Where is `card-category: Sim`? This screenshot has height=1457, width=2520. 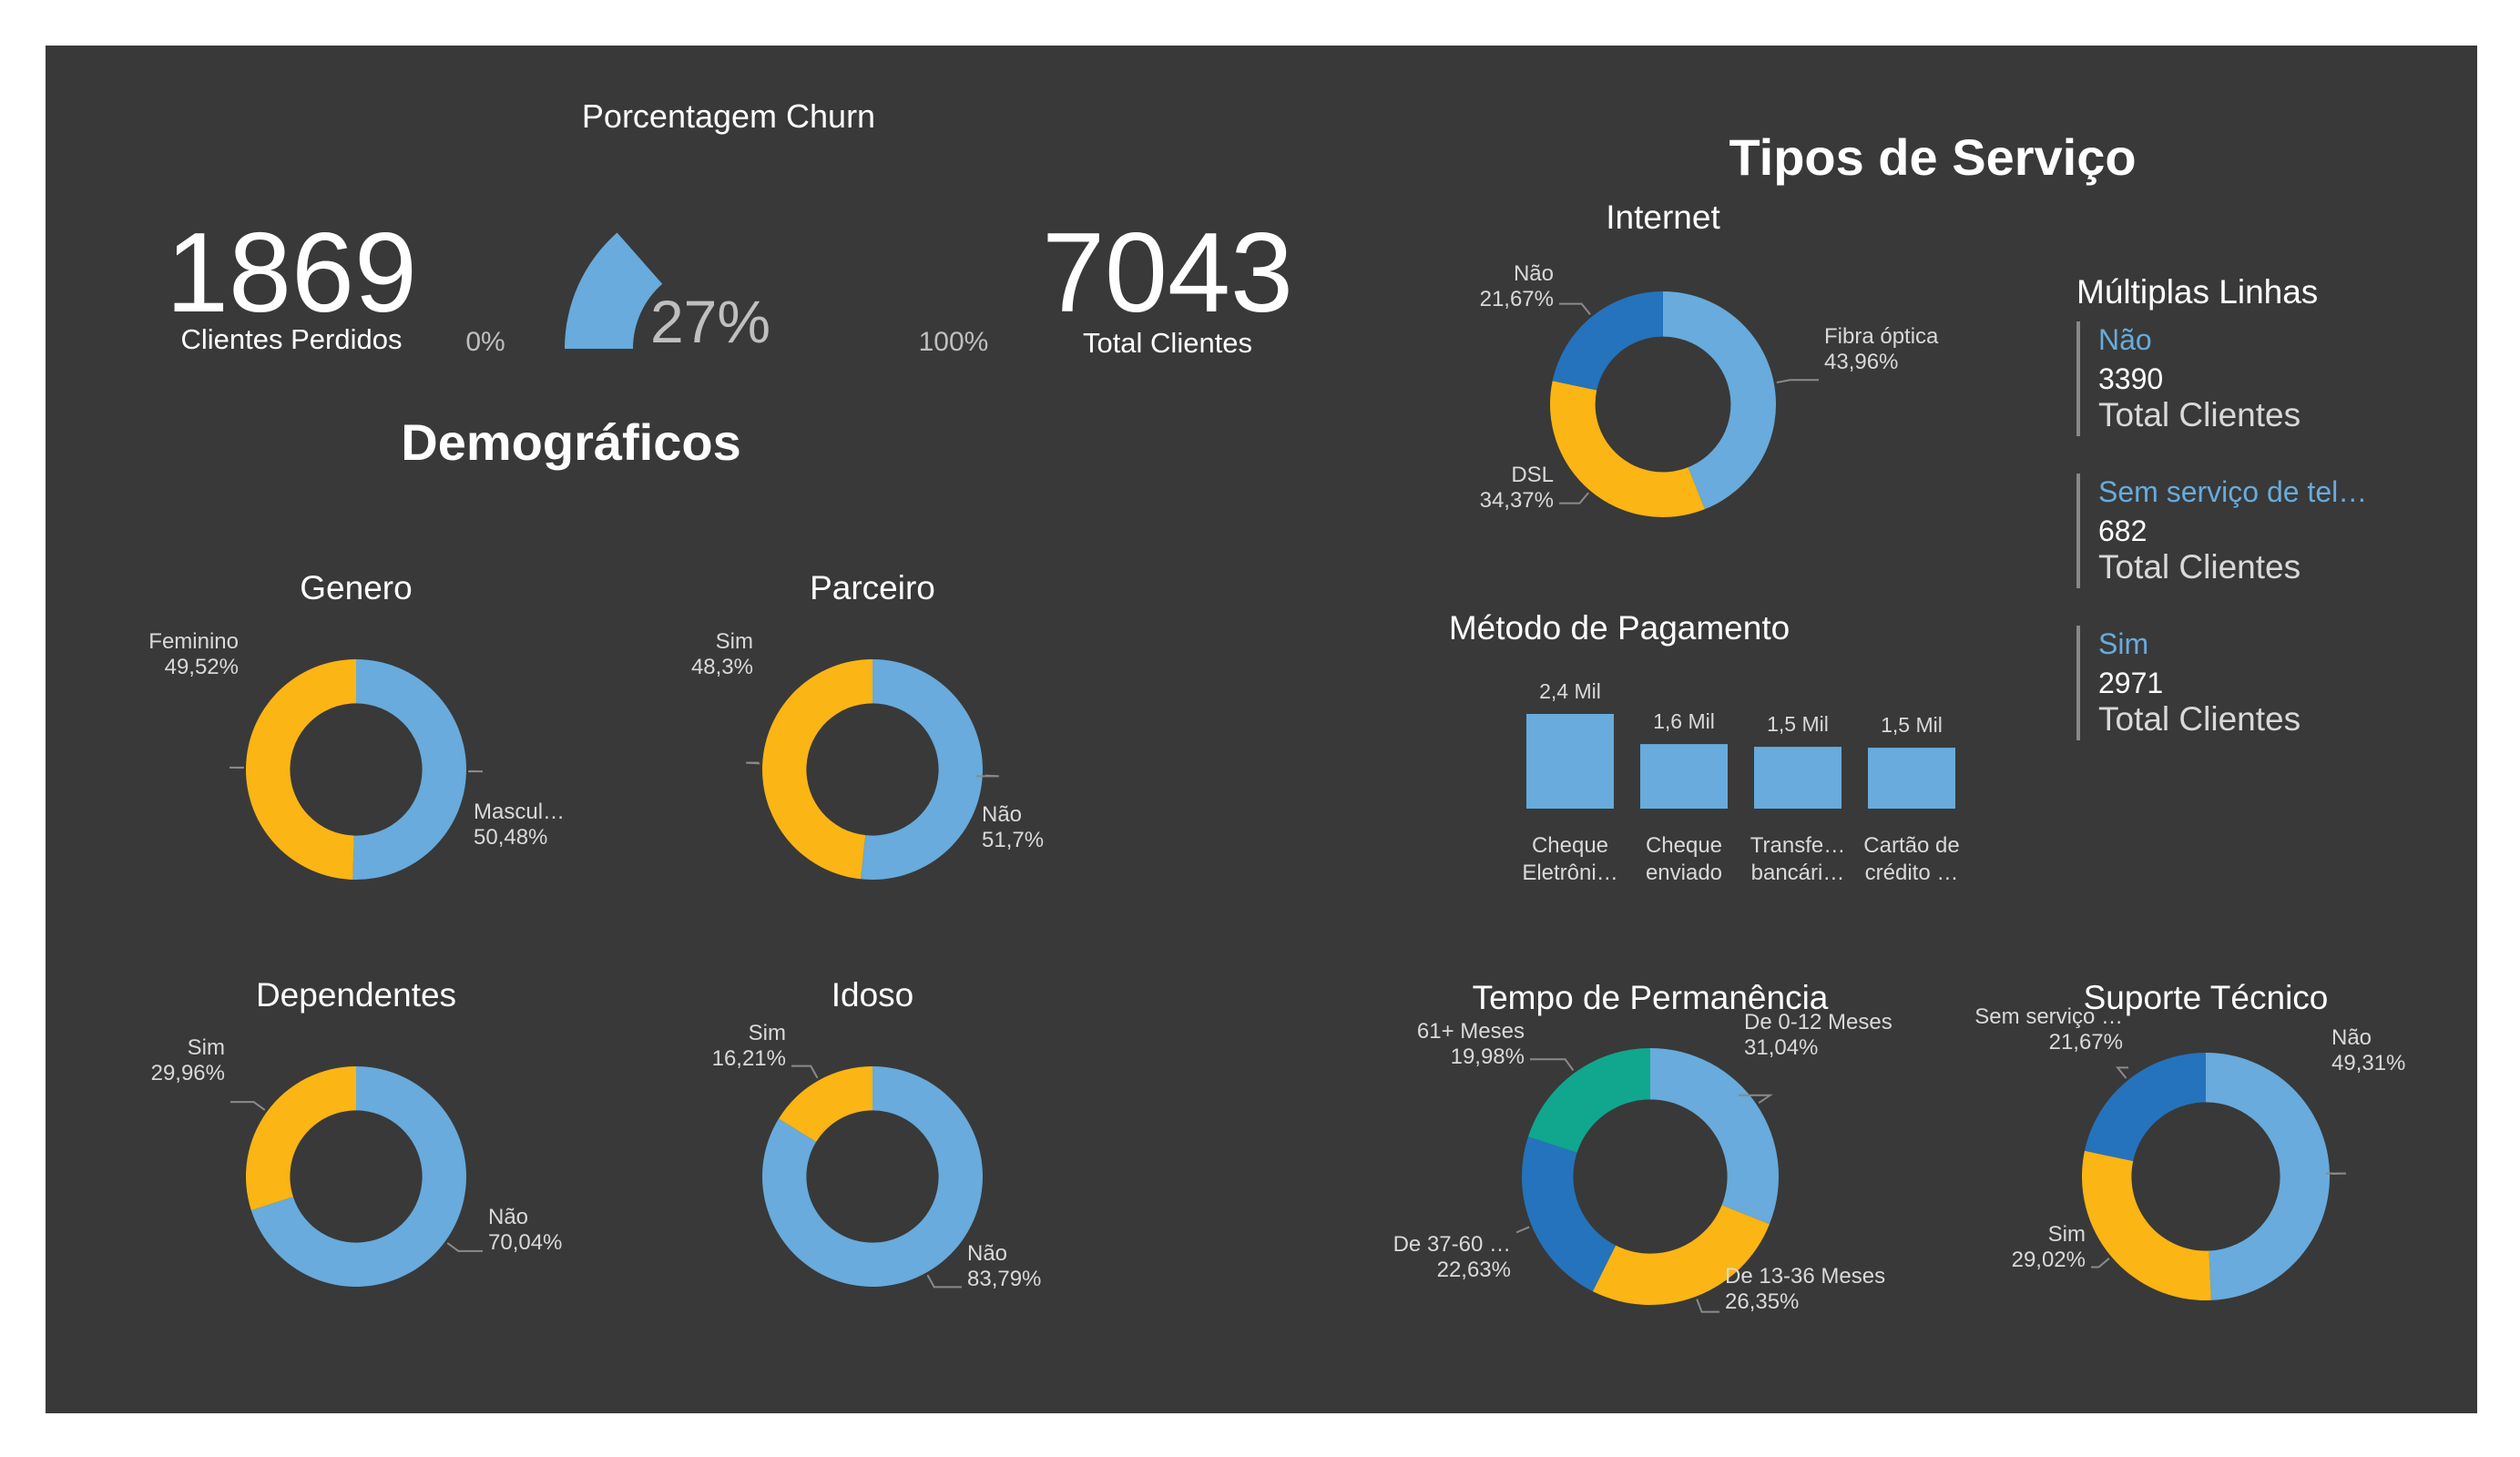 card-category: Sim is located at coordinates (2123, 644).